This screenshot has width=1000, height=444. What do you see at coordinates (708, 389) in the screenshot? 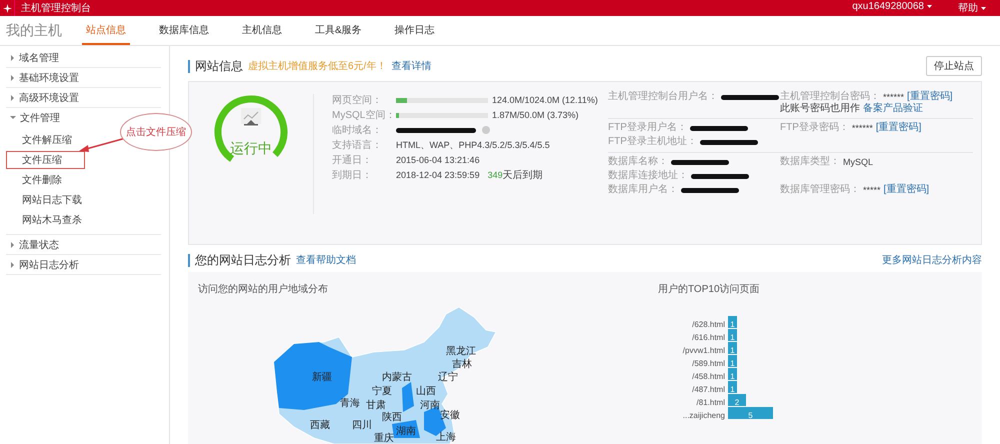
I see `category-label: /487.html` at bounding box center [708, 389].